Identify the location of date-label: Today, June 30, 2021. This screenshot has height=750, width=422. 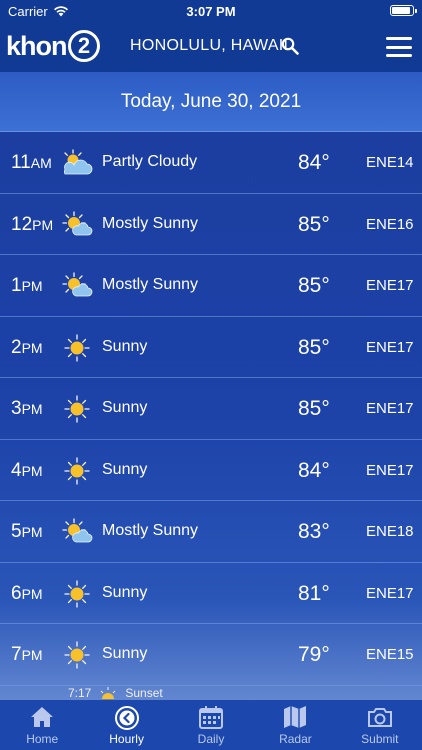
(211, 101).